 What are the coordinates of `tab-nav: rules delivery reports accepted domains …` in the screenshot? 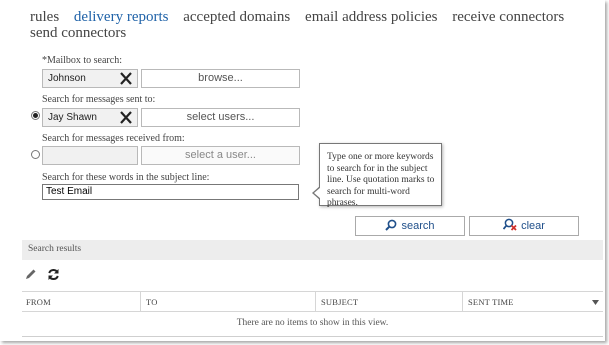 It's located at (310, 25).